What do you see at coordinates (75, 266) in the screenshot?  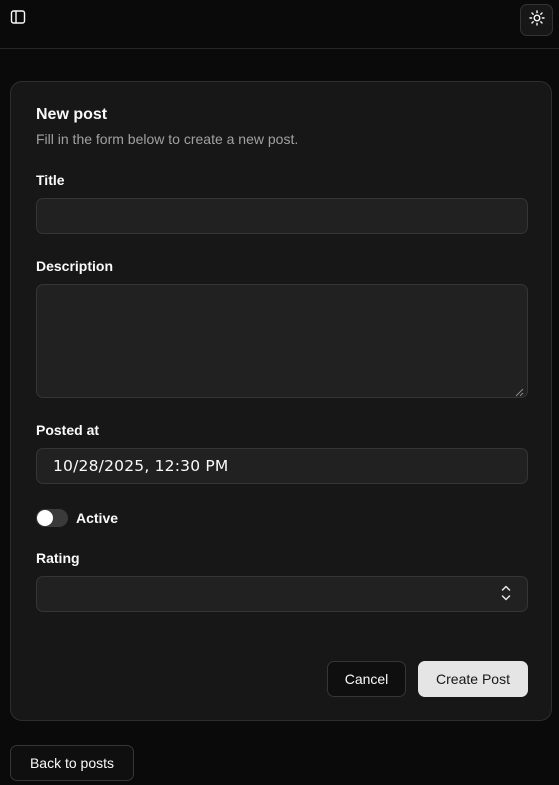 I see `description-label: Description` at bounding box center [75, 266].